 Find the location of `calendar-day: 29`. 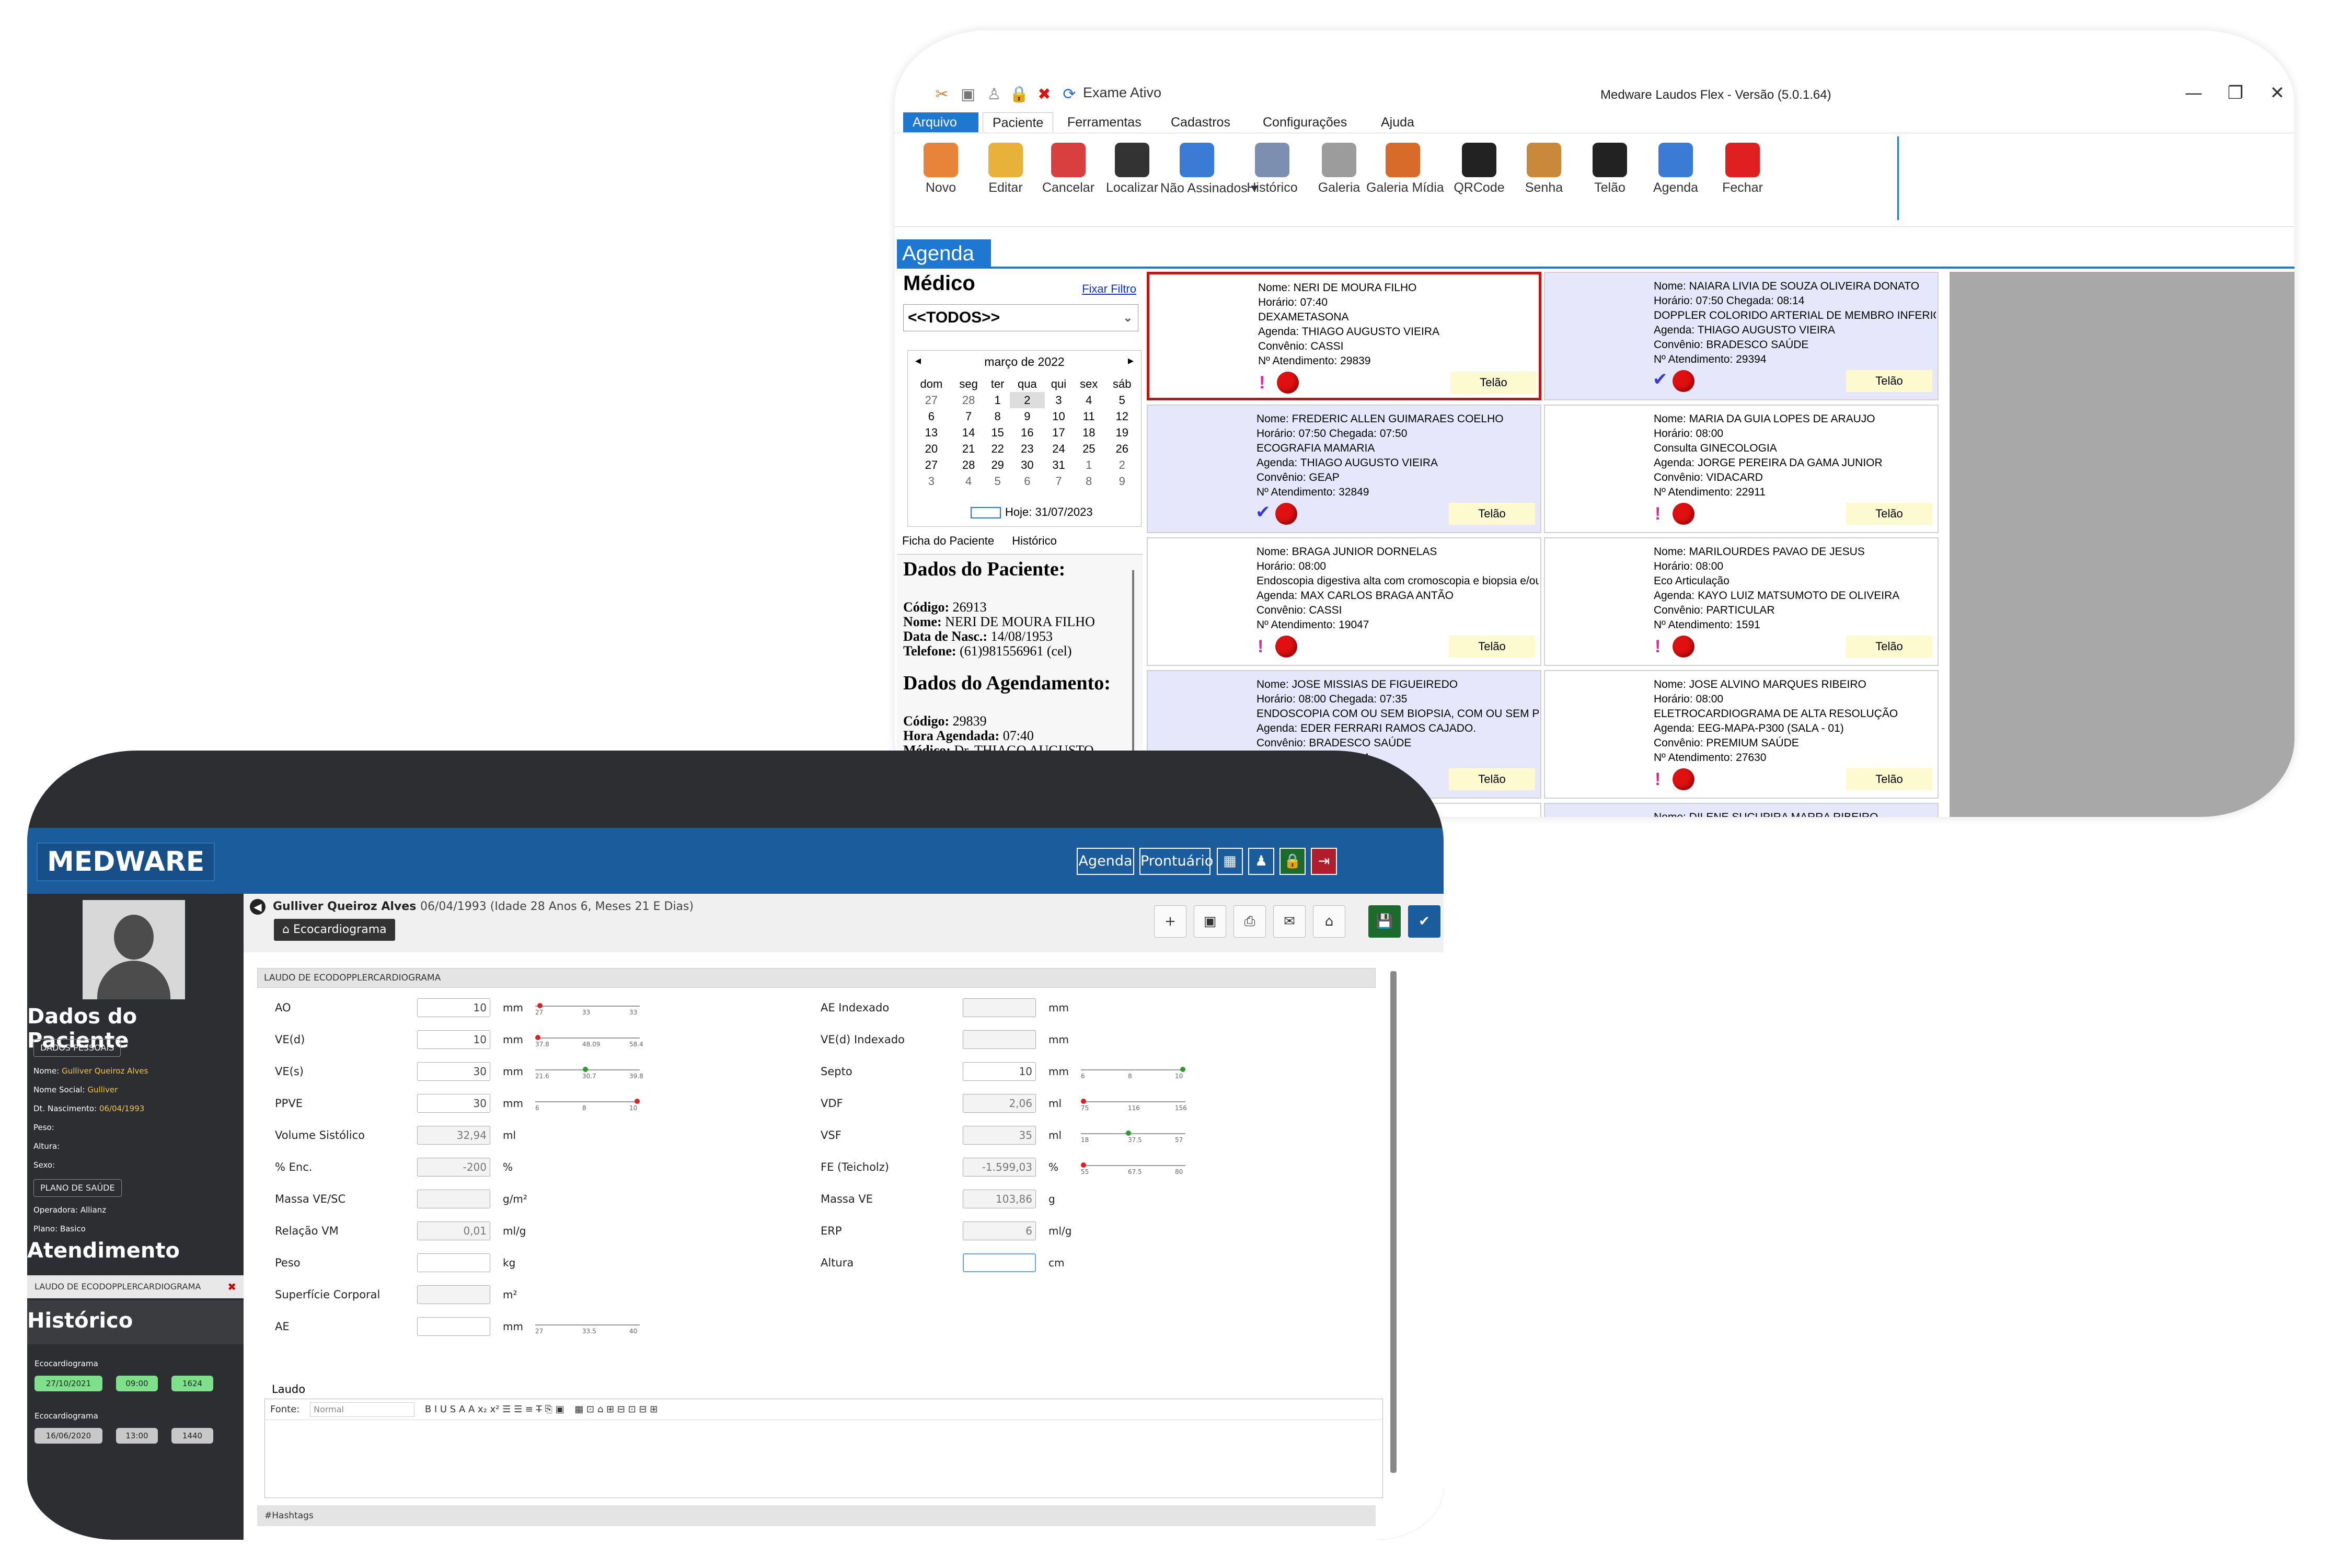

calendar-day: 29 is located at coordinates (997, 465).